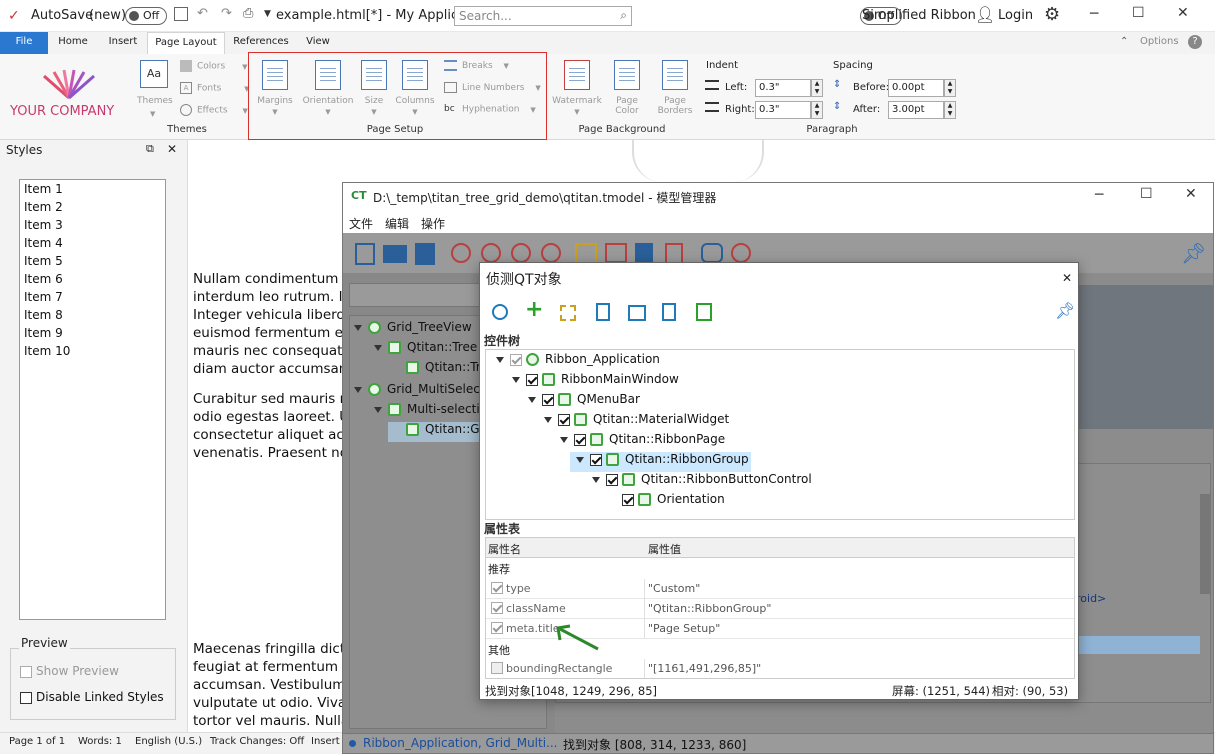 This screenshot has height=754, width=1215. Describe the element at coordinates (150, 149) in the screenshot. I see `float-pane-icon: ⧉` at that location.